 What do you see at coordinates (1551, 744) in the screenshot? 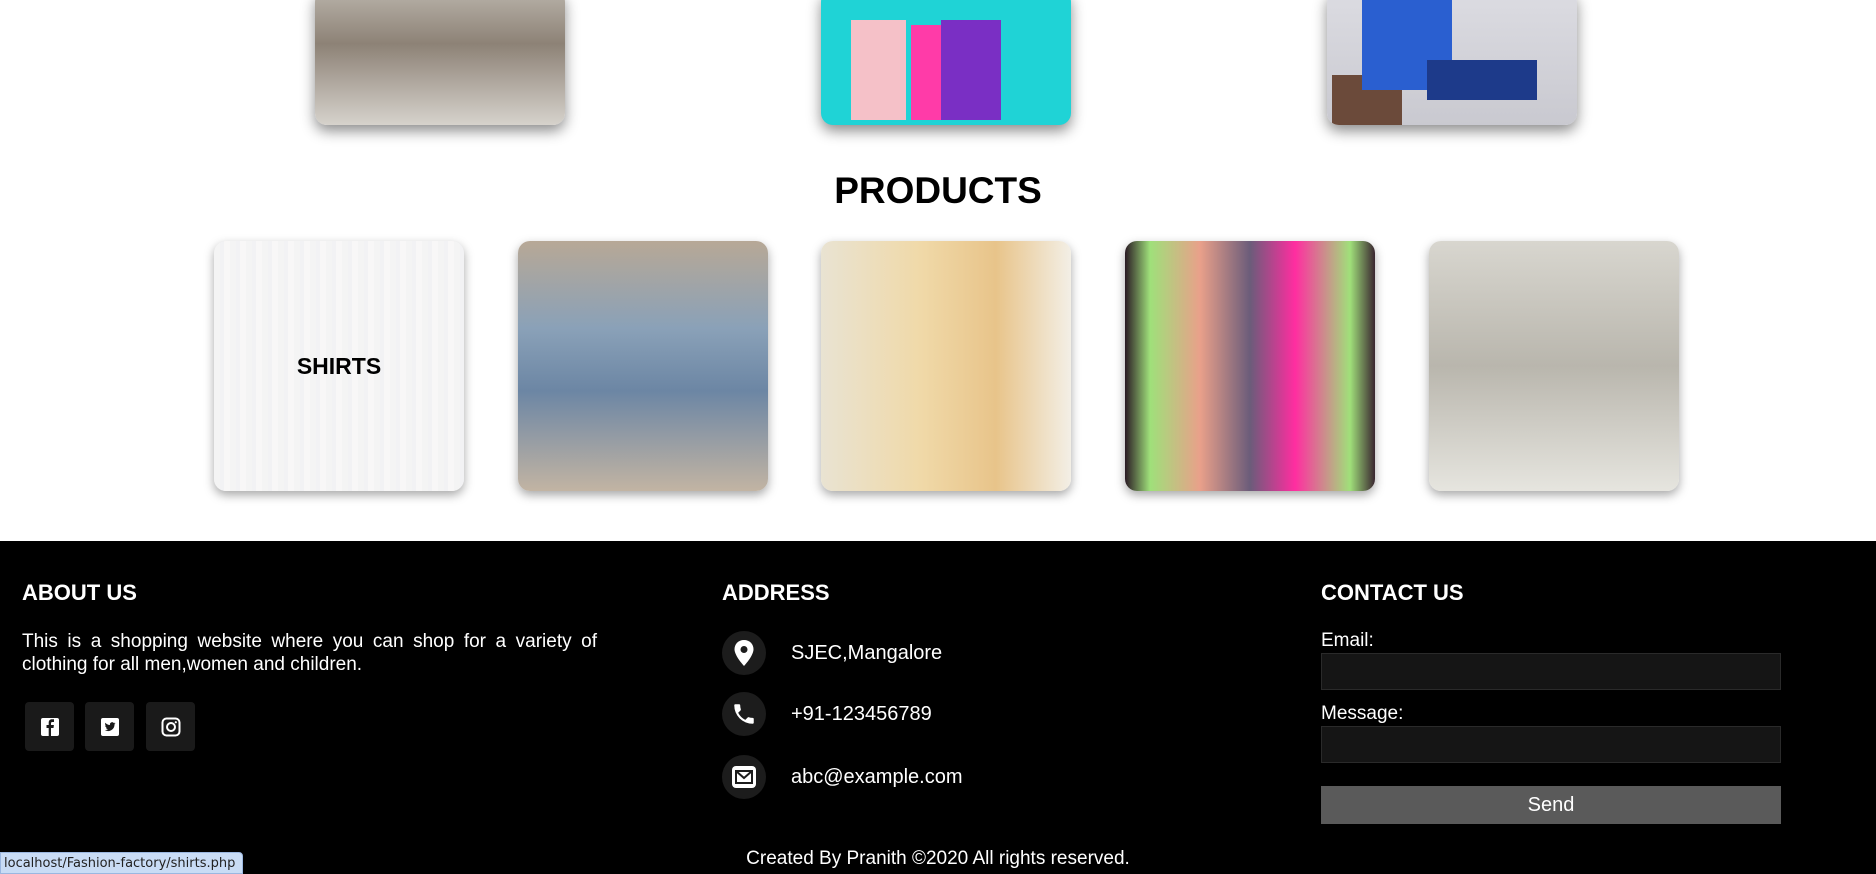
I see `message-field` at bounding box center [1551, 744].